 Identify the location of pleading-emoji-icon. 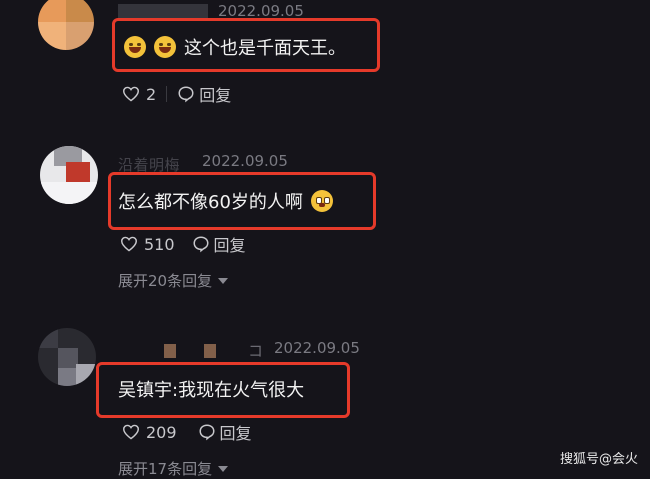
(321, 201).